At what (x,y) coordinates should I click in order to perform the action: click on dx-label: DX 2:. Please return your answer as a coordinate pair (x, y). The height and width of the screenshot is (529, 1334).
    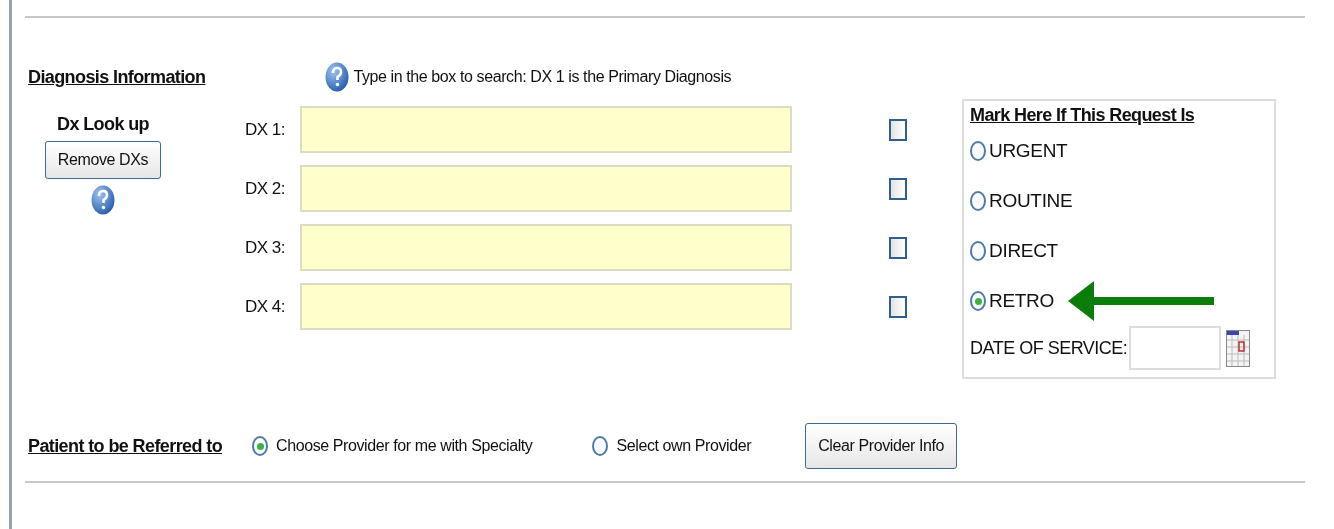
    Looking at the image, I should click on (266, 188).